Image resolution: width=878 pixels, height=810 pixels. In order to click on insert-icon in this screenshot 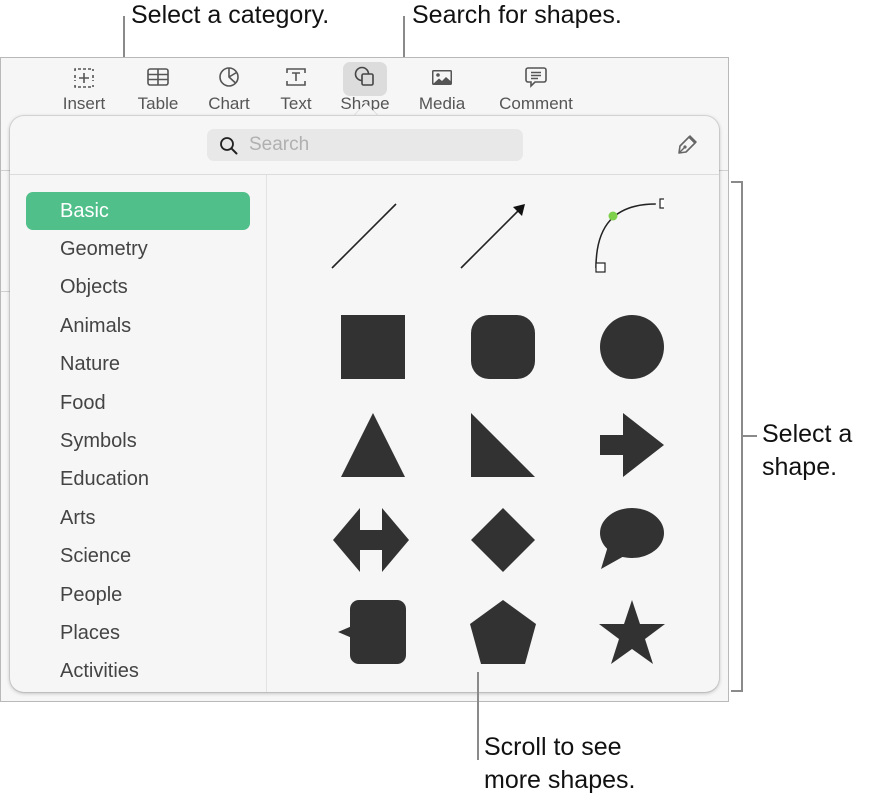, I will do `click(84, 78)`.